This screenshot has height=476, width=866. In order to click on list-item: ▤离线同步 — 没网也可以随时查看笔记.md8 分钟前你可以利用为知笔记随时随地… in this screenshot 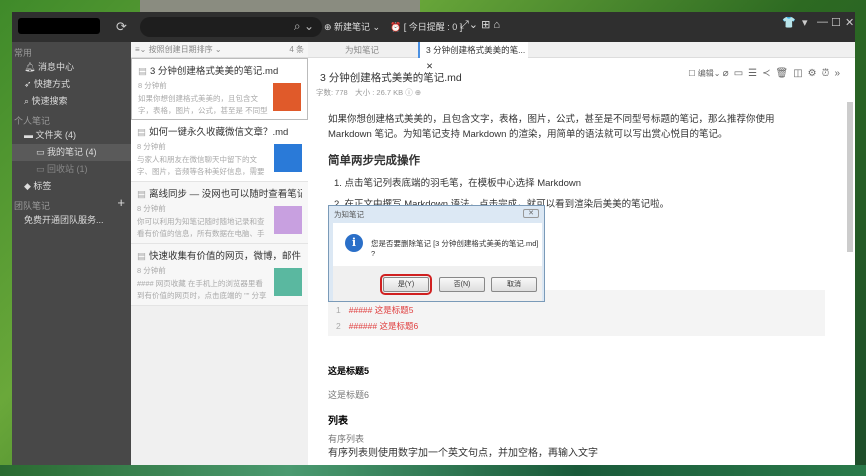, I will do `click(219, 213)`.